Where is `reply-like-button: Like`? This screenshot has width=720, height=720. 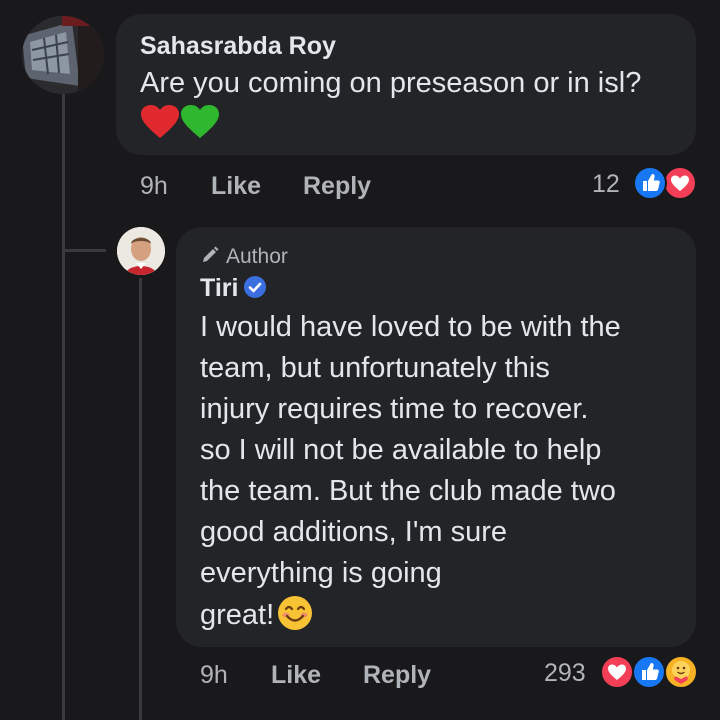
reply-like-button: Like is located at coordinates (296, 675).